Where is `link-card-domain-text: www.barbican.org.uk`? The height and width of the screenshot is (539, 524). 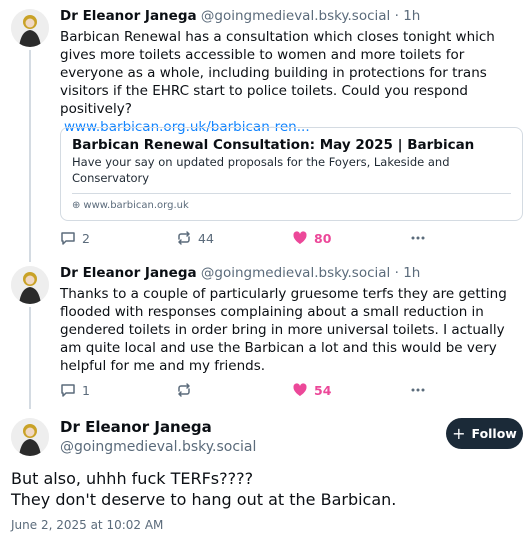 link-card-domain-text: www.barbican.org.uk is located at coordinates (136, 205).